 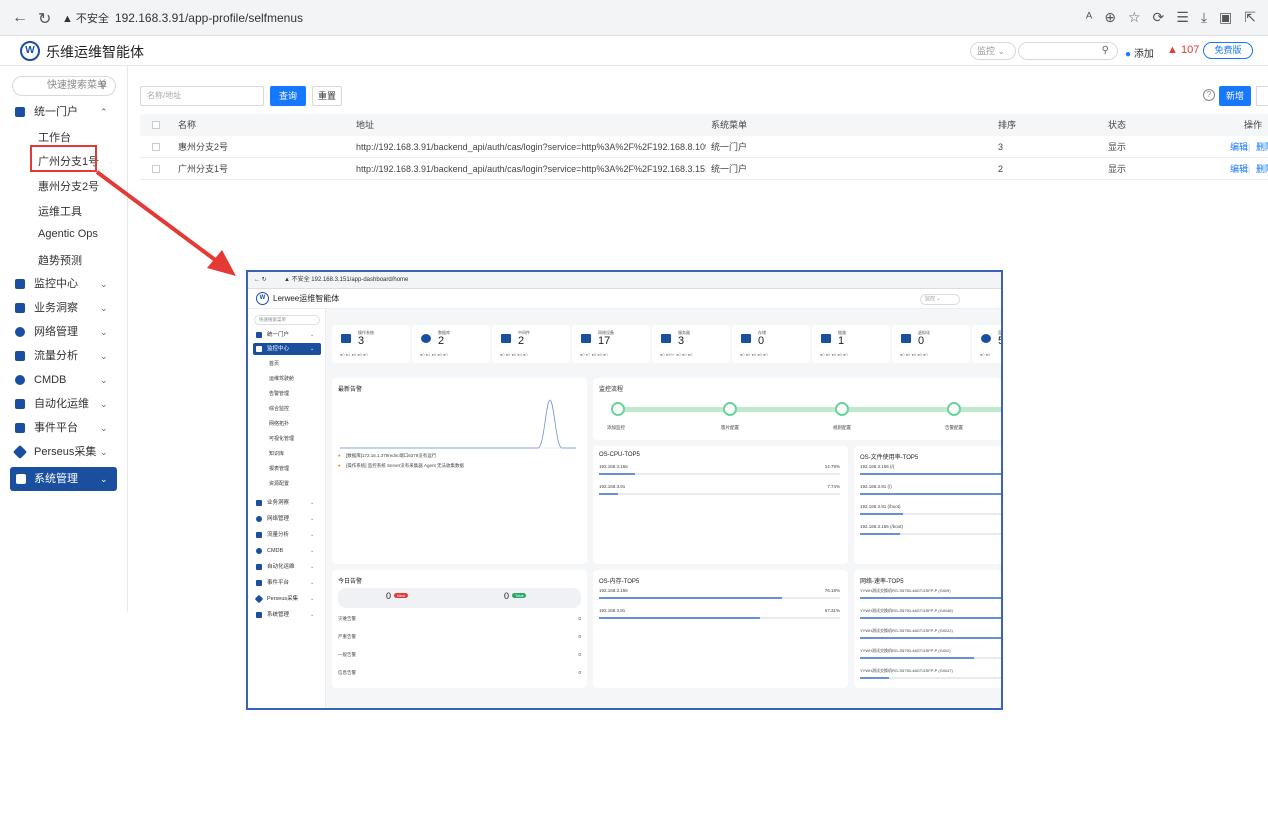 What do you see at coordinates (1253, 125) in the screenshot?
I see `col-actions: 操作` at bounding box center [1253, 125].